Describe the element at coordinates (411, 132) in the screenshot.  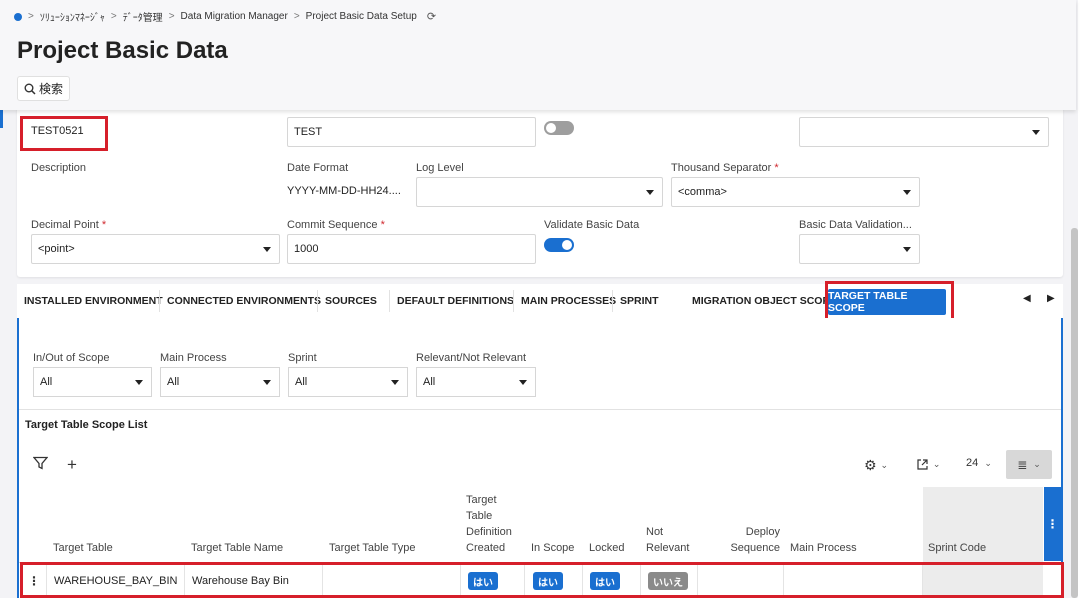
I see `description-input: TEST` at that location.